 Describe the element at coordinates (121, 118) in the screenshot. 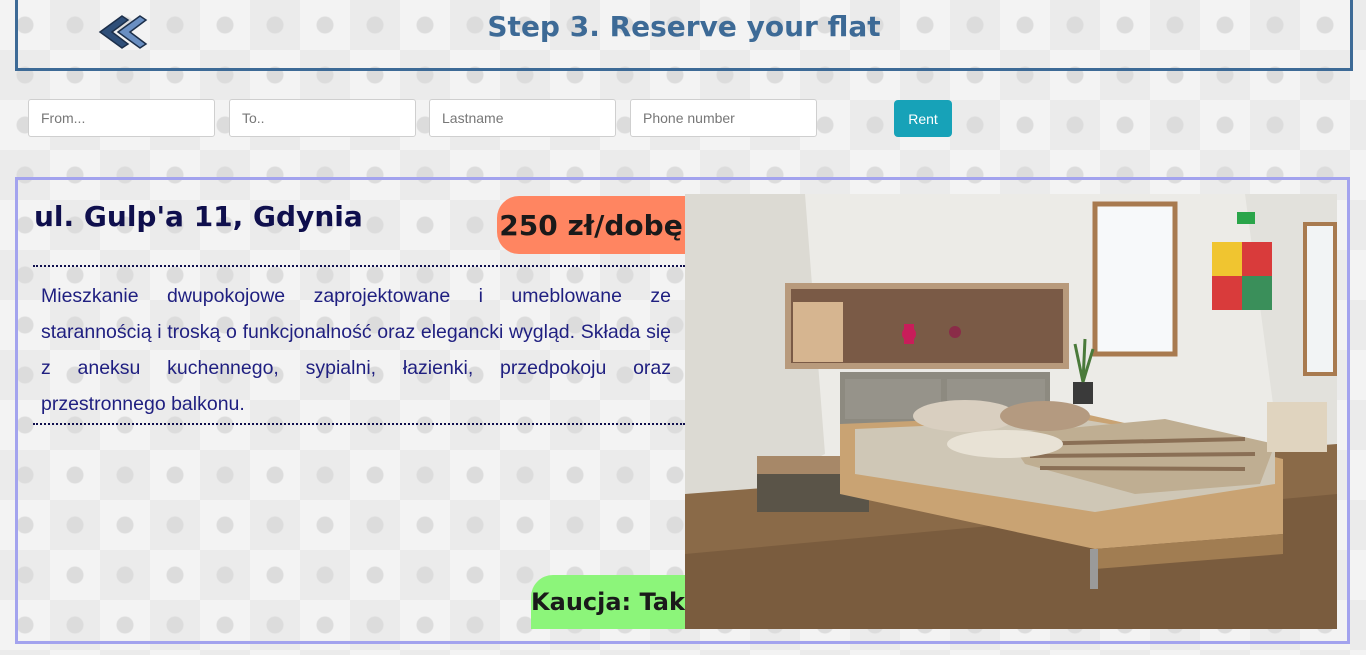

I see `from-date-input` at that location.